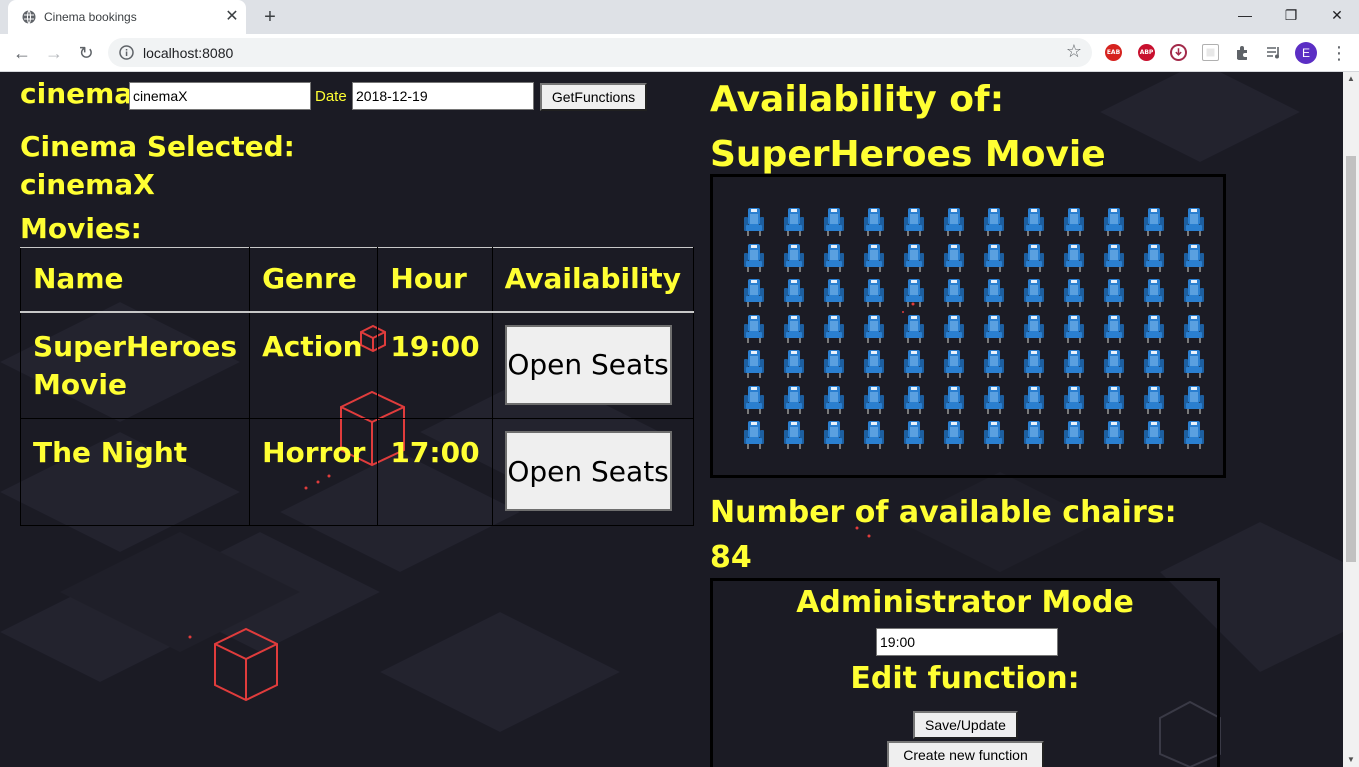 The image size is (1359, 767). I want to click on profile-avatar: E, so click(1306, 53).